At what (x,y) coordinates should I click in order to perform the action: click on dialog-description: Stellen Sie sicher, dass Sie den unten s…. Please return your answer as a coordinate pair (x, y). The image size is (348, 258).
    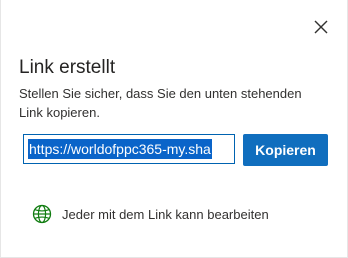
    Looking at the image, I should click on (160, 103).